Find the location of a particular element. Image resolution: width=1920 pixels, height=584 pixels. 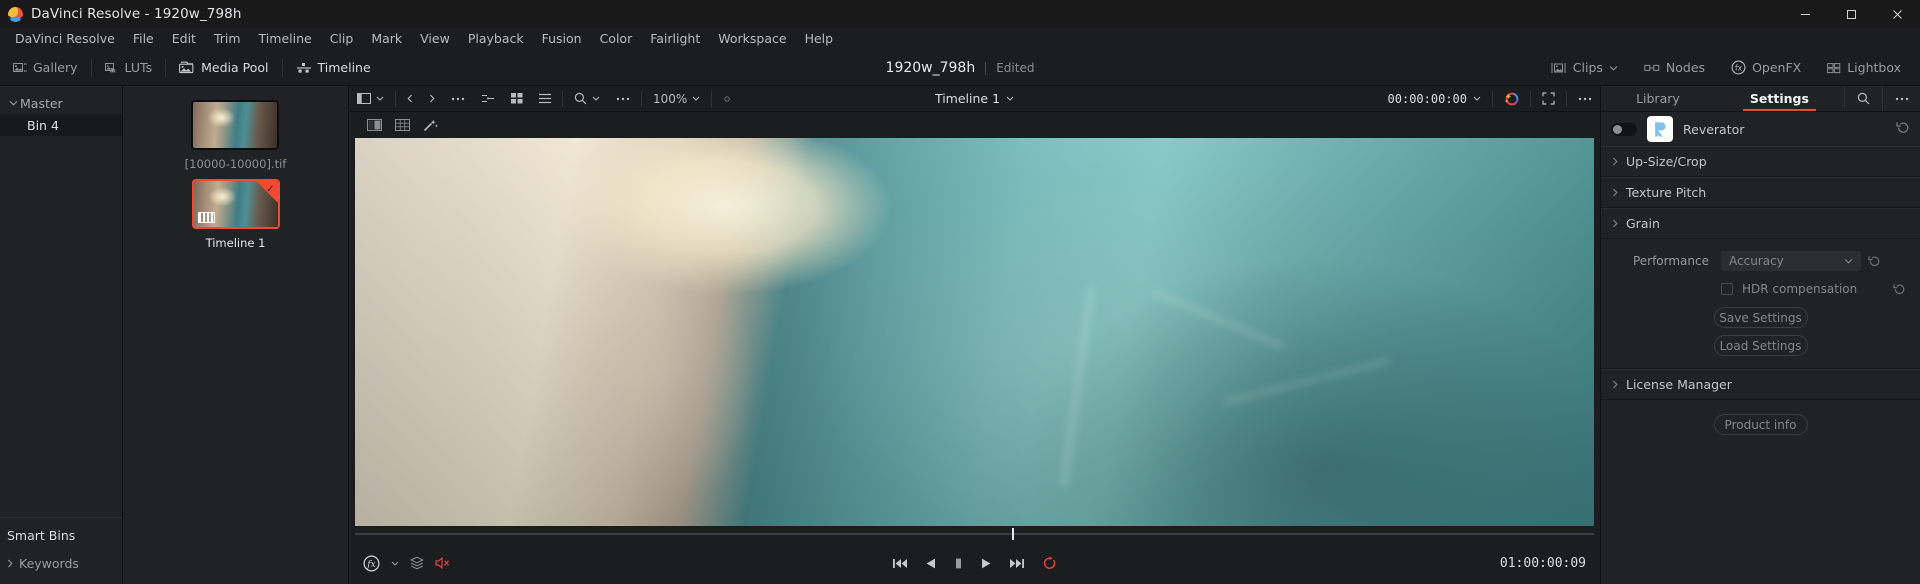

lightbox-button: Lightbox is located at coordinates (1864, 68).